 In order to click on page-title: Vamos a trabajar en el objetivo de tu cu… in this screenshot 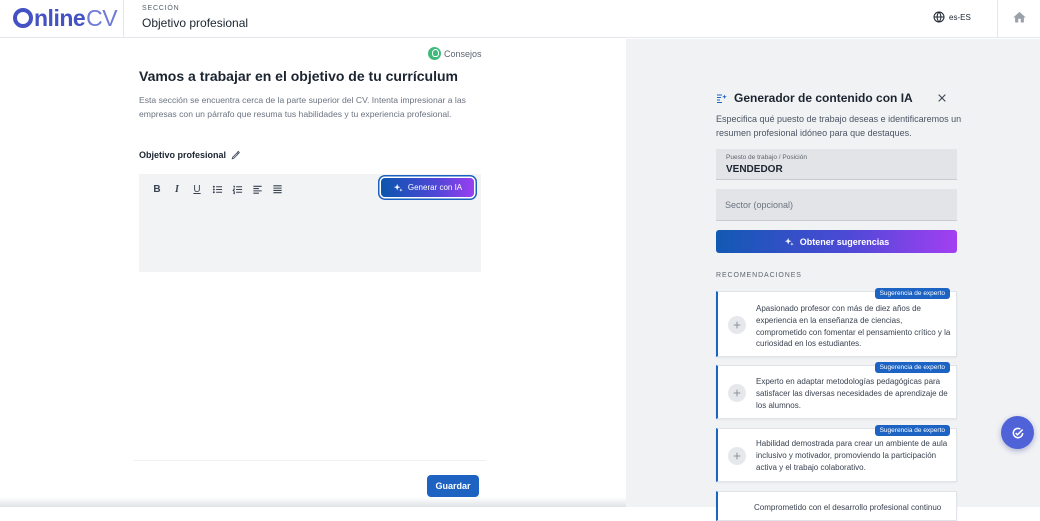, I will do `click(298, 76)`.